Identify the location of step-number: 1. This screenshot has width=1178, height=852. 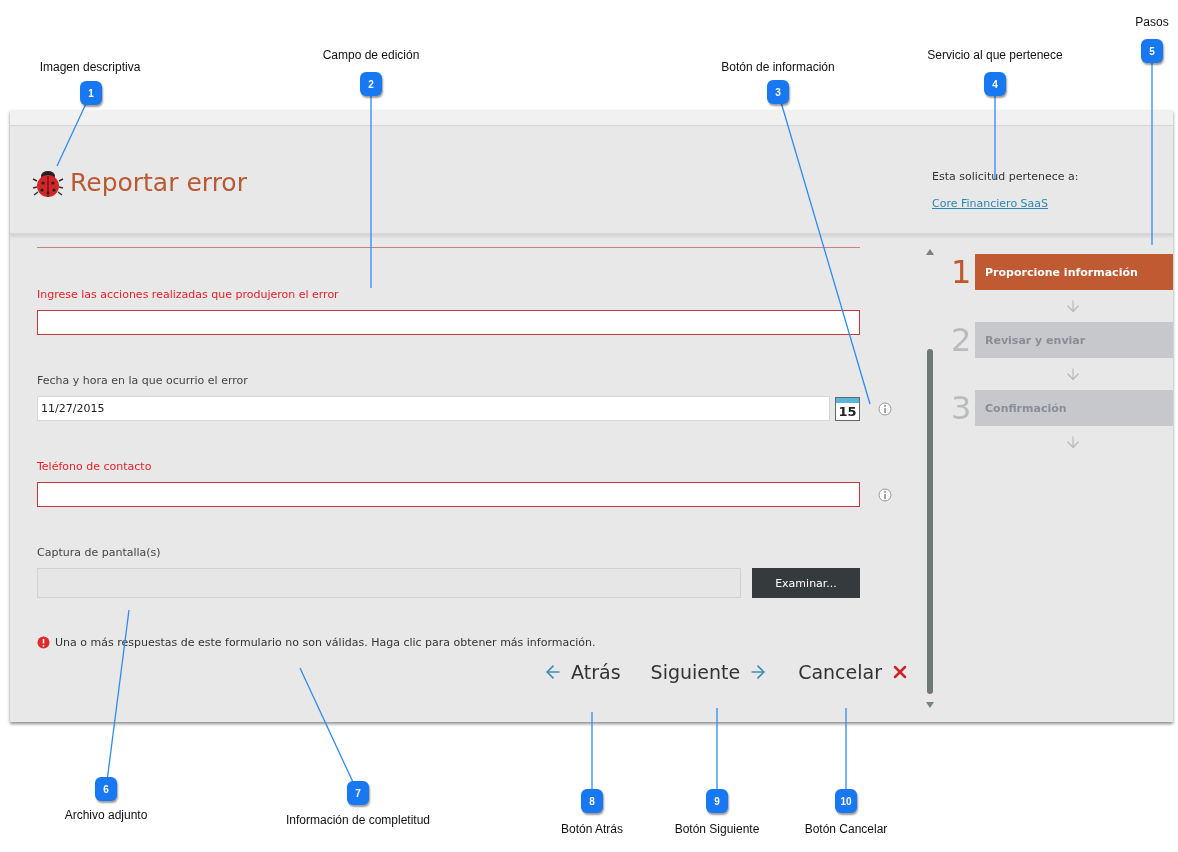
(961, 272).